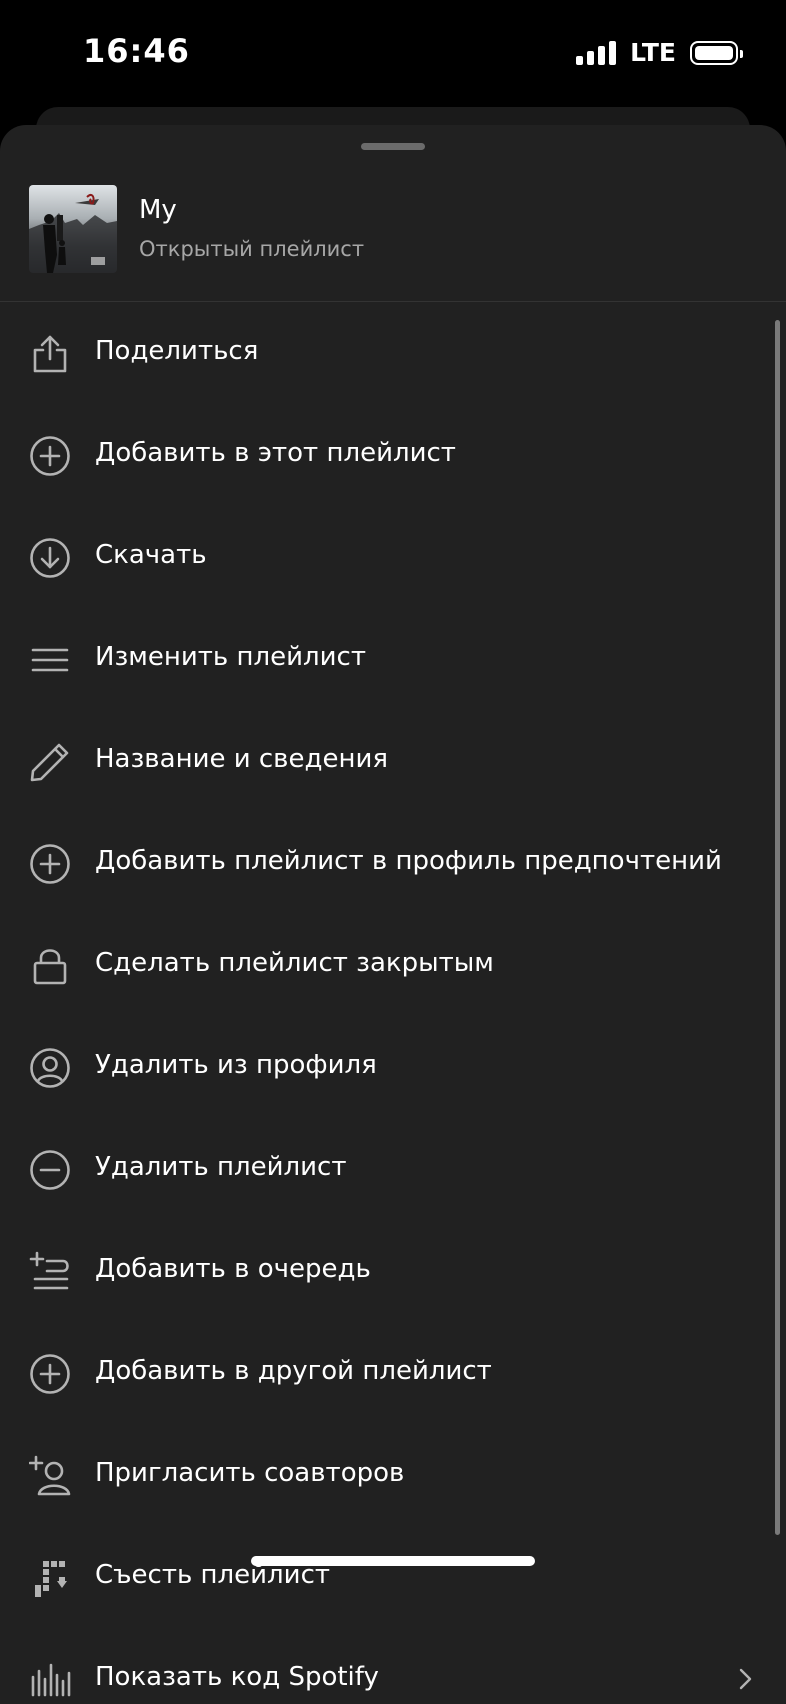 This screenshot has height=1704, width=786. Describe the element at coordinates (50, 354) in the screenshot. I see `share-icon` at that location.